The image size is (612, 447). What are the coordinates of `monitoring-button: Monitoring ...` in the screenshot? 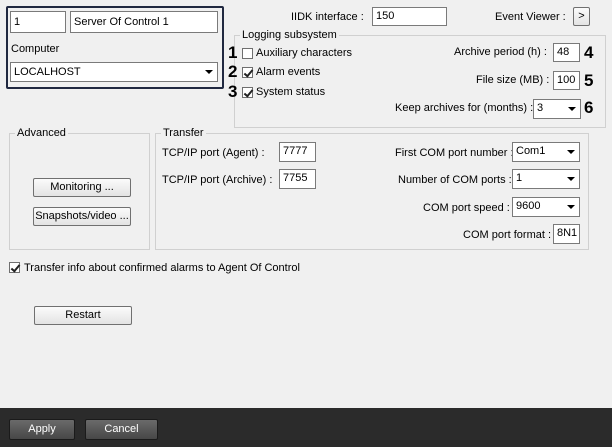 It's located at (82, 187).